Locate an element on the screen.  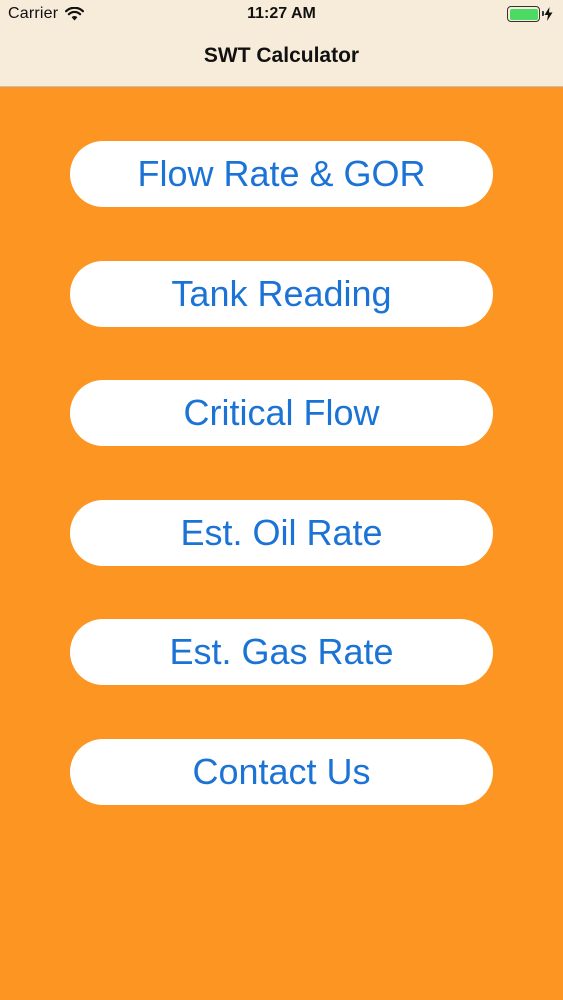
tank-reading-button: Tank Reading is located at coordinates (281, 294).